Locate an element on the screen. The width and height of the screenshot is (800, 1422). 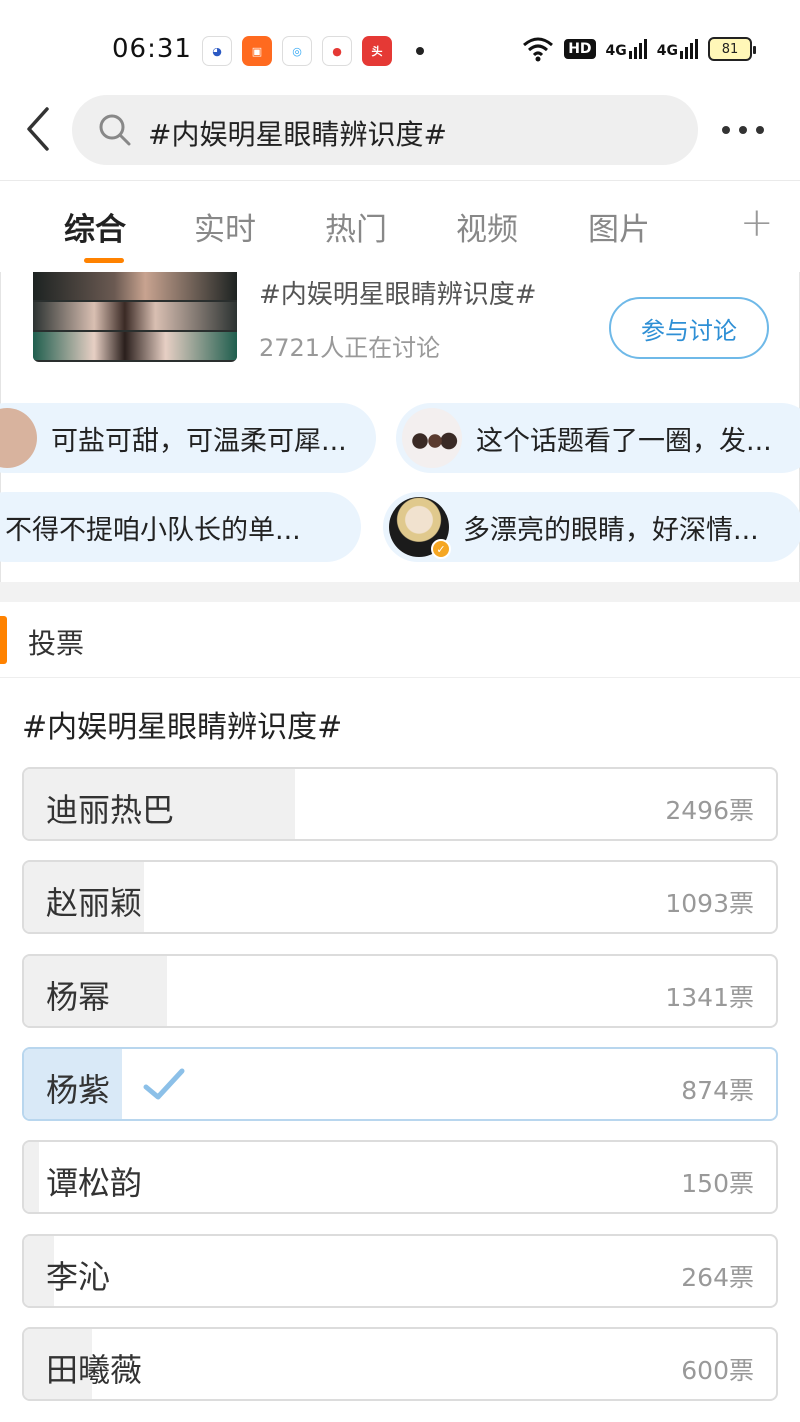
active-tab-indicator is located at coordinates (104, 260).